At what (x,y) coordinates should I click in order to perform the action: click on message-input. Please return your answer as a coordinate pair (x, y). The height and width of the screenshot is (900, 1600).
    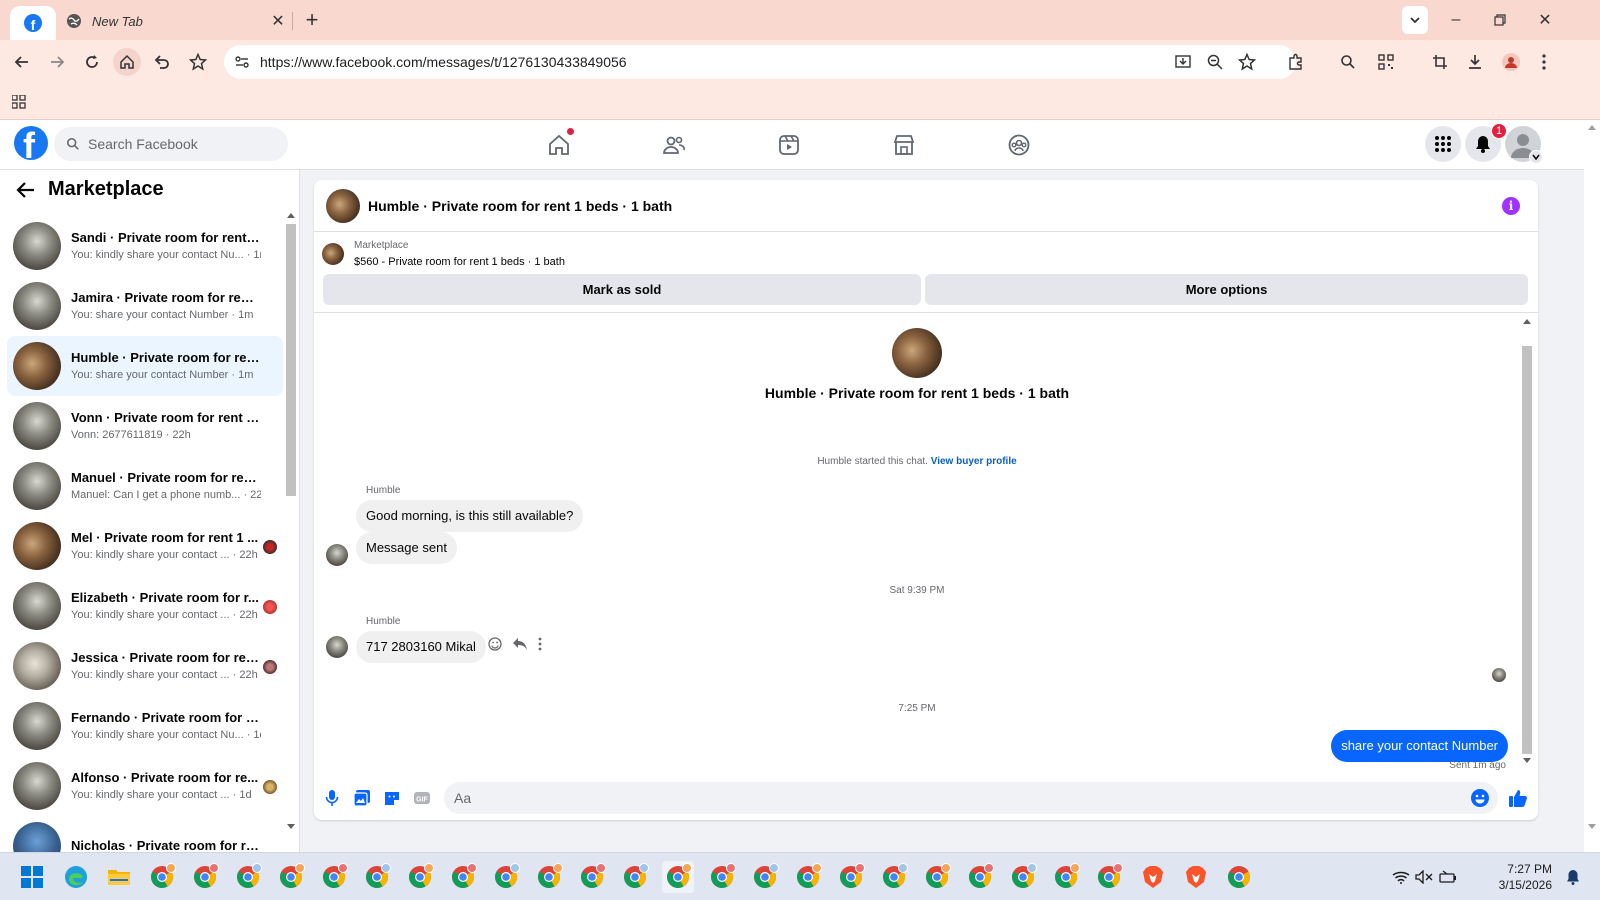
    Looking at the image, I should click on (954, 798).